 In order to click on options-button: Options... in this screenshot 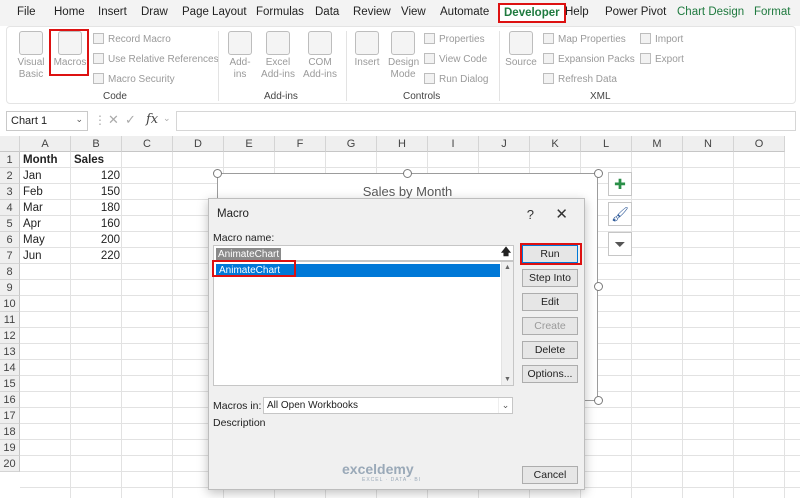, I will do `click(550, 374)`.